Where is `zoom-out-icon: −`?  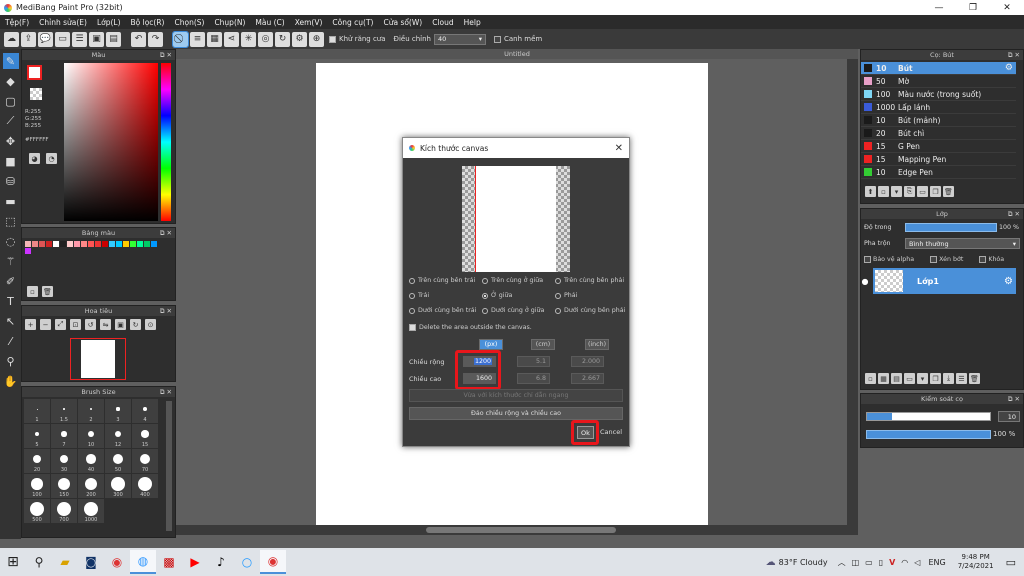 zoom-out-icon: − is located at coordinates (45, 324).